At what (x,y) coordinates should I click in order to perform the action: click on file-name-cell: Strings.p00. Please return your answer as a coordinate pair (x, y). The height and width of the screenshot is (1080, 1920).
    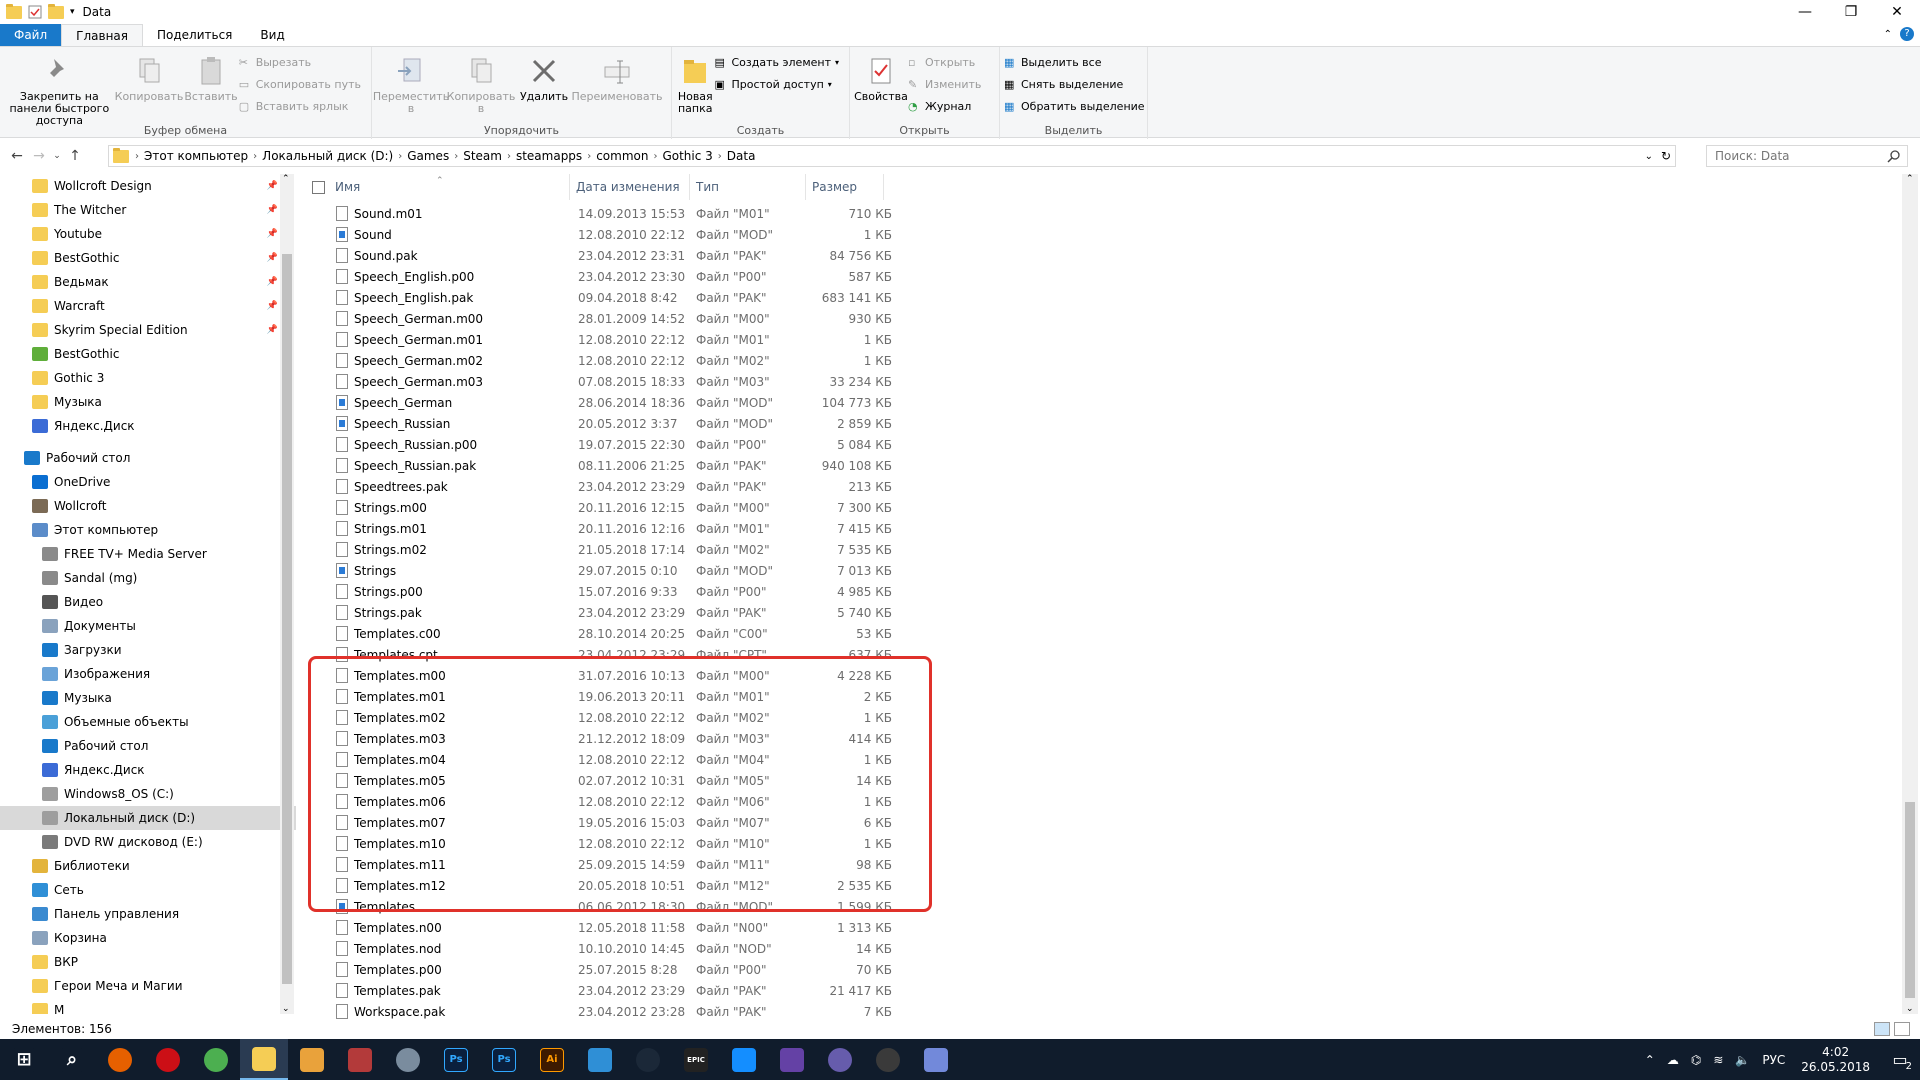
    Looking at the image, I should click on (436, 591).